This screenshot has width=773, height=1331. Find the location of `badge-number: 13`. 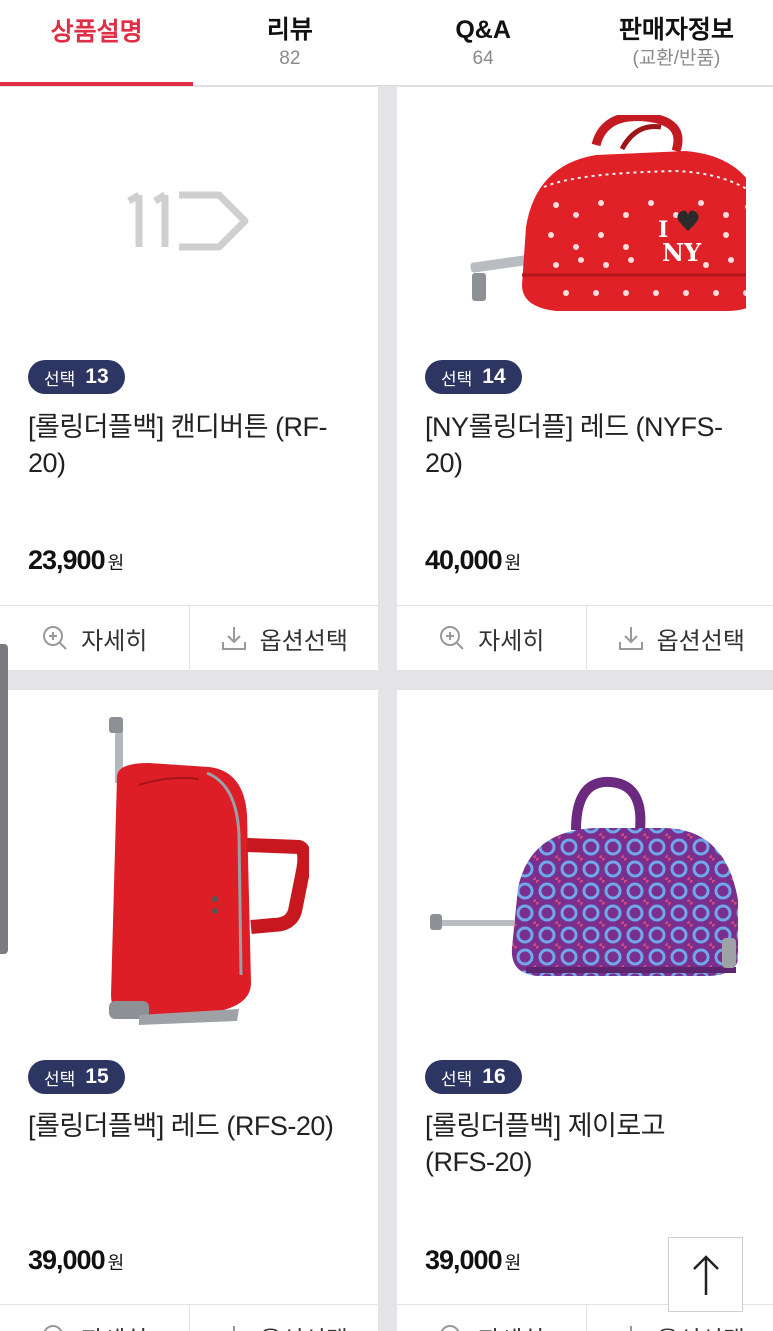

badge-number: 13 is located at coordinates (97, 376).